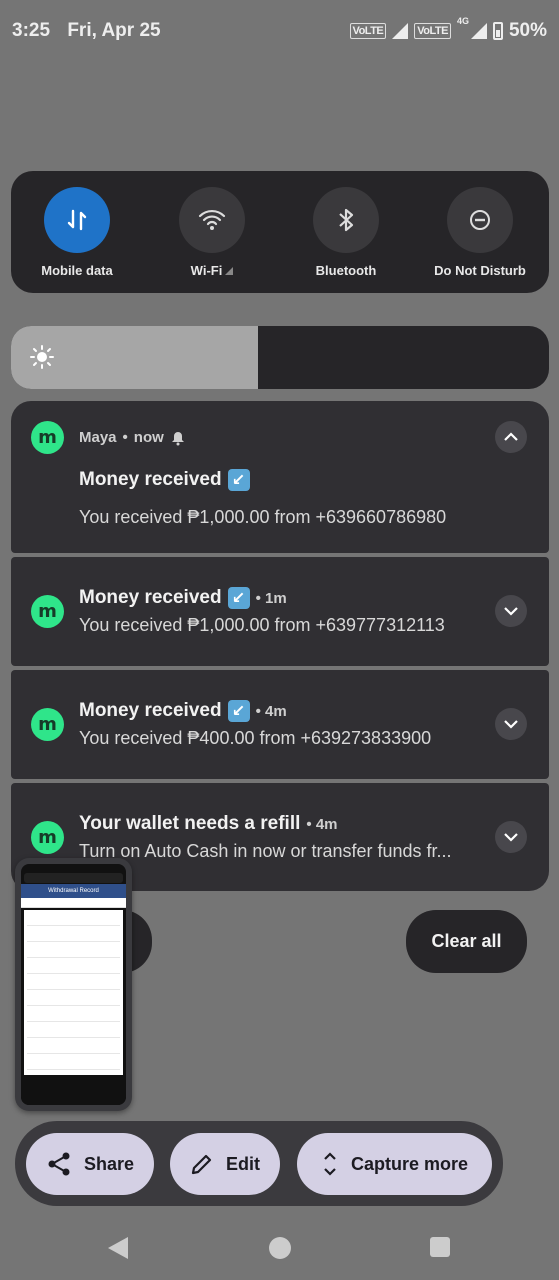 The width and height of the screenshot is (559, 1280). What do you see at coordinates (279, 31) in the screenshot?
I see `status-bar: 3:25 Fri, Apr 25 VoLTE VoLTE 4G 50%` at bounding box center [279, 31].